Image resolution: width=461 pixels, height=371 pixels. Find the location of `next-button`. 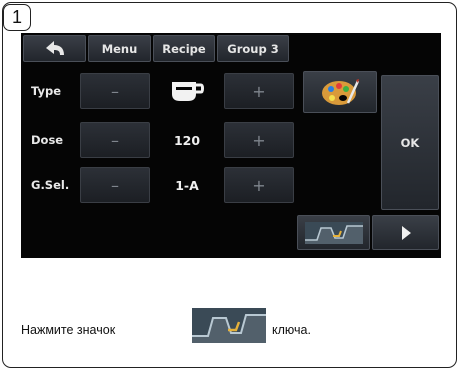

next-button is located at coordinates (405, 232).